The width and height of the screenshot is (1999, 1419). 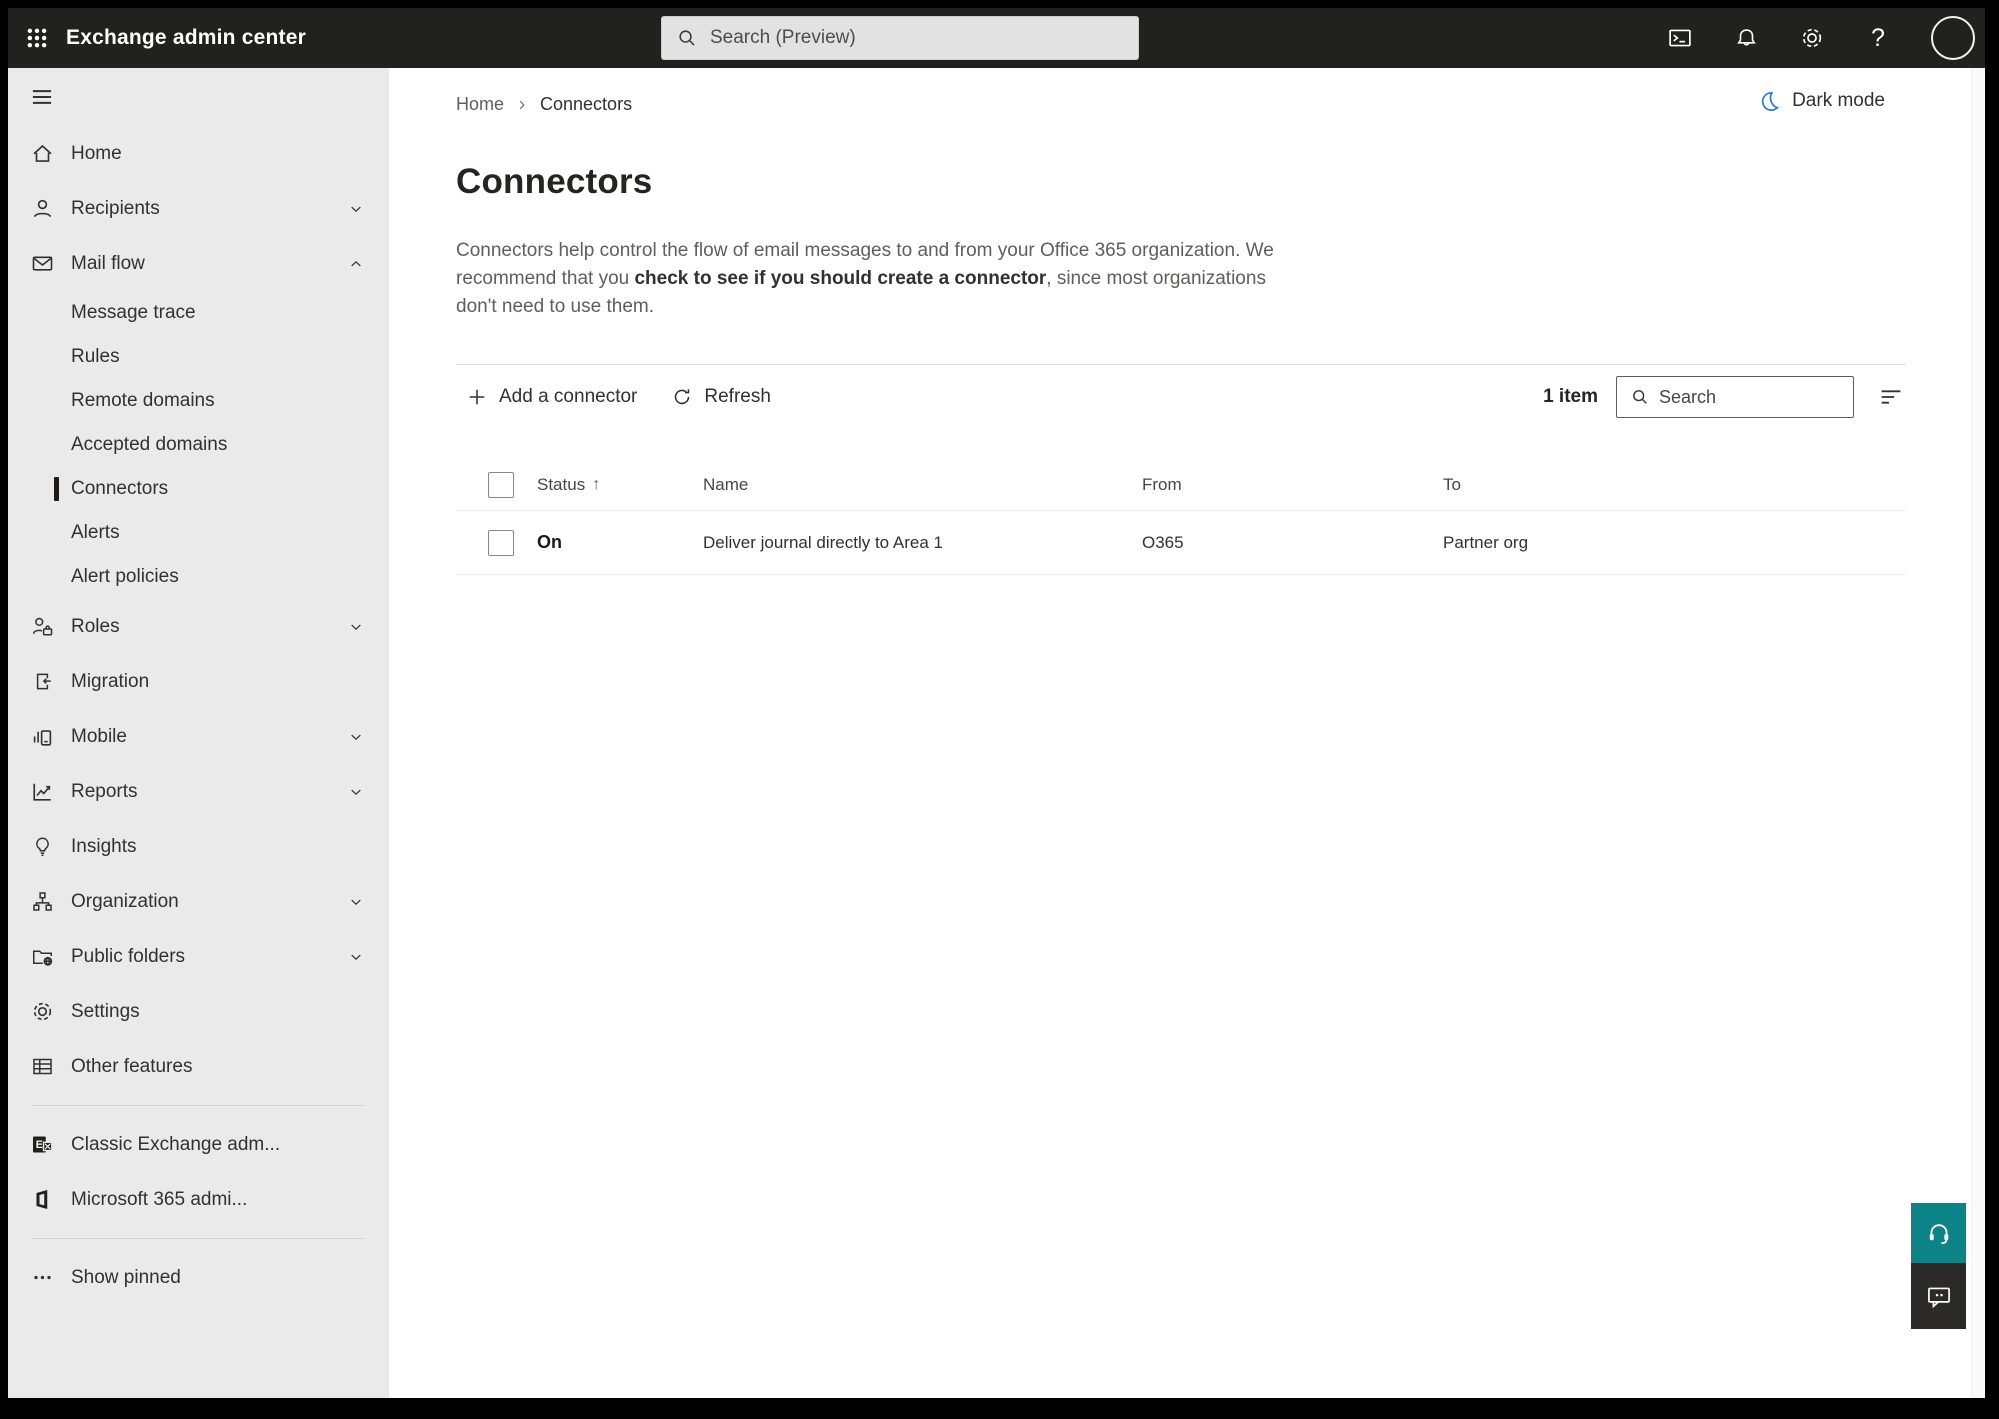 I want to click on waffle-icon, so click(x=37, y=38).